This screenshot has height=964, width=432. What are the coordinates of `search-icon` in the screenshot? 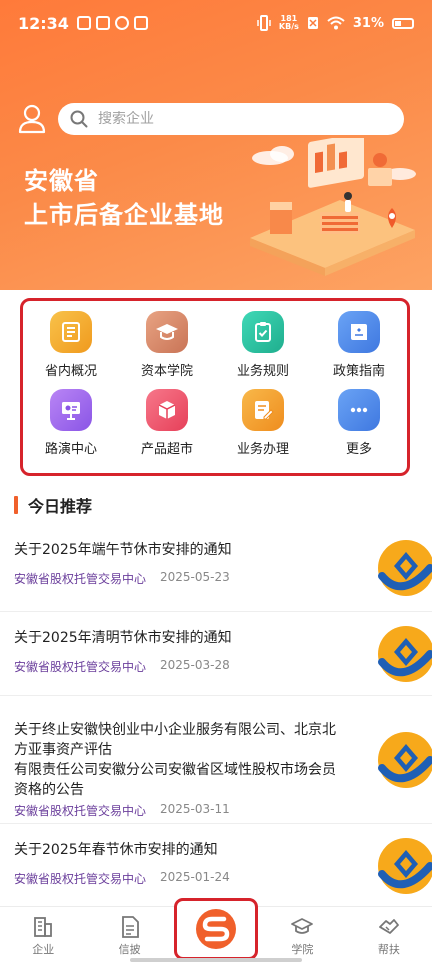 It's located at (79, 119).